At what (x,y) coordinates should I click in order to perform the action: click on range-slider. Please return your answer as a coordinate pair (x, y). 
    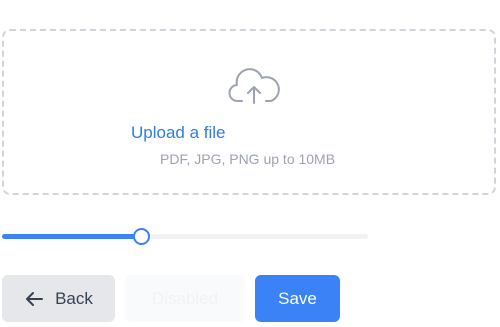
    Looking at the image, I should click on (185, 236).